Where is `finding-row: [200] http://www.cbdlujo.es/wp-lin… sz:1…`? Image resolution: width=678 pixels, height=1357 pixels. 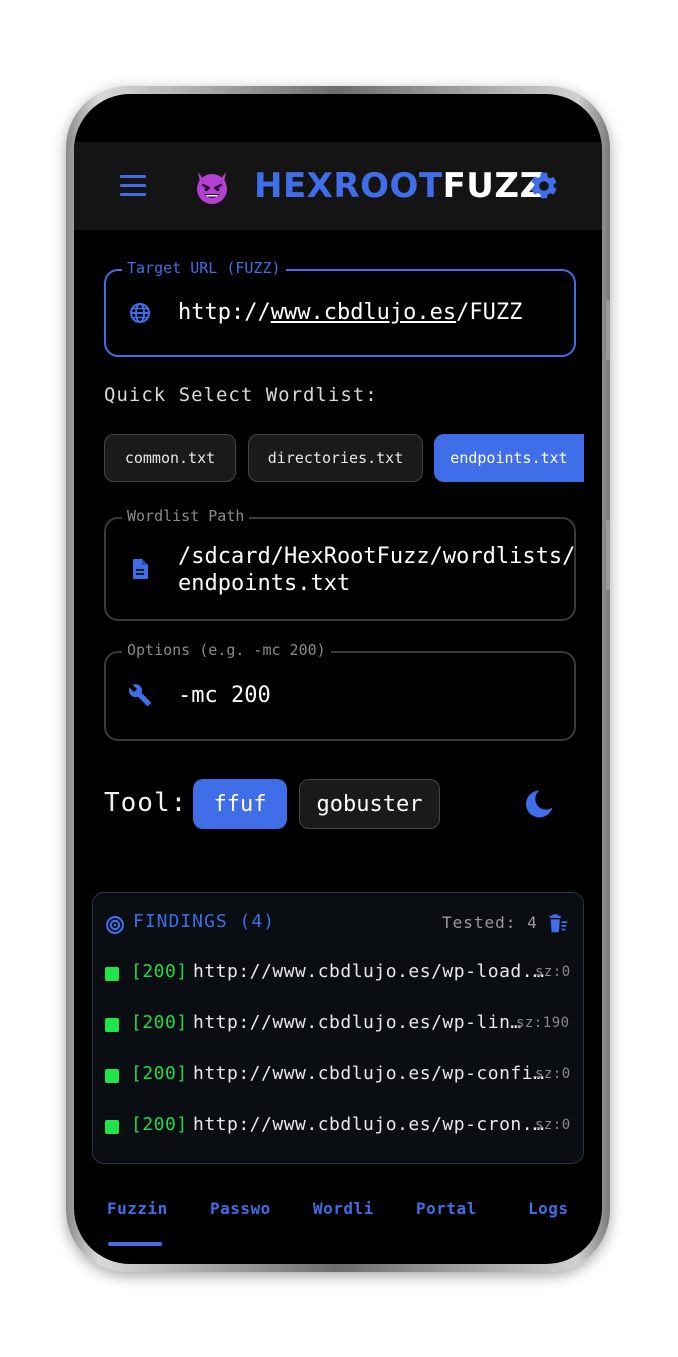
finding-row: [200] http://www.cbdlujo.es/wp-lin… sz:1… is located at coordinates (340, 1026).